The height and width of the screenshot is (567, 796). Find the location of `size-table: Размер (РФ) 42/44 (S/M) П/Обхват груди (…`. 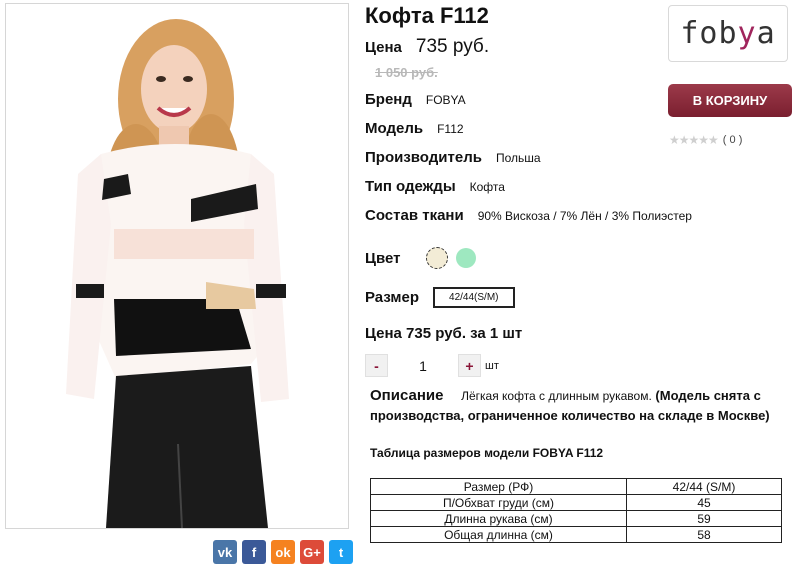

size-table: Размер (РФ) 42/44 (S/M) П/Обхват груди (… is located at coordinates (576, 510).